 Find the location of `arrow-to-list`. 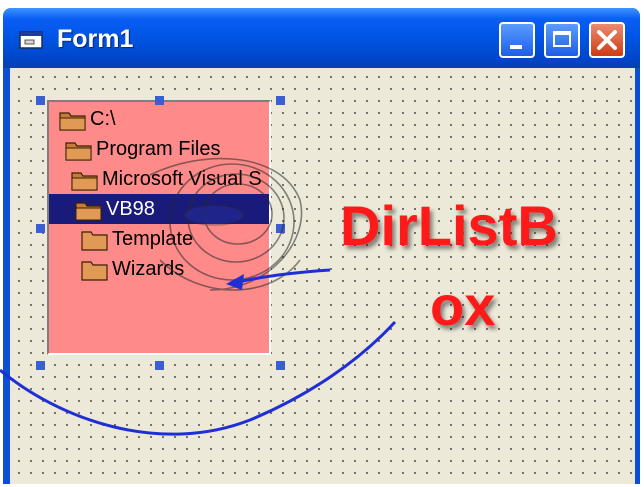

arrow-to-list is located at coordinates (278, 279).